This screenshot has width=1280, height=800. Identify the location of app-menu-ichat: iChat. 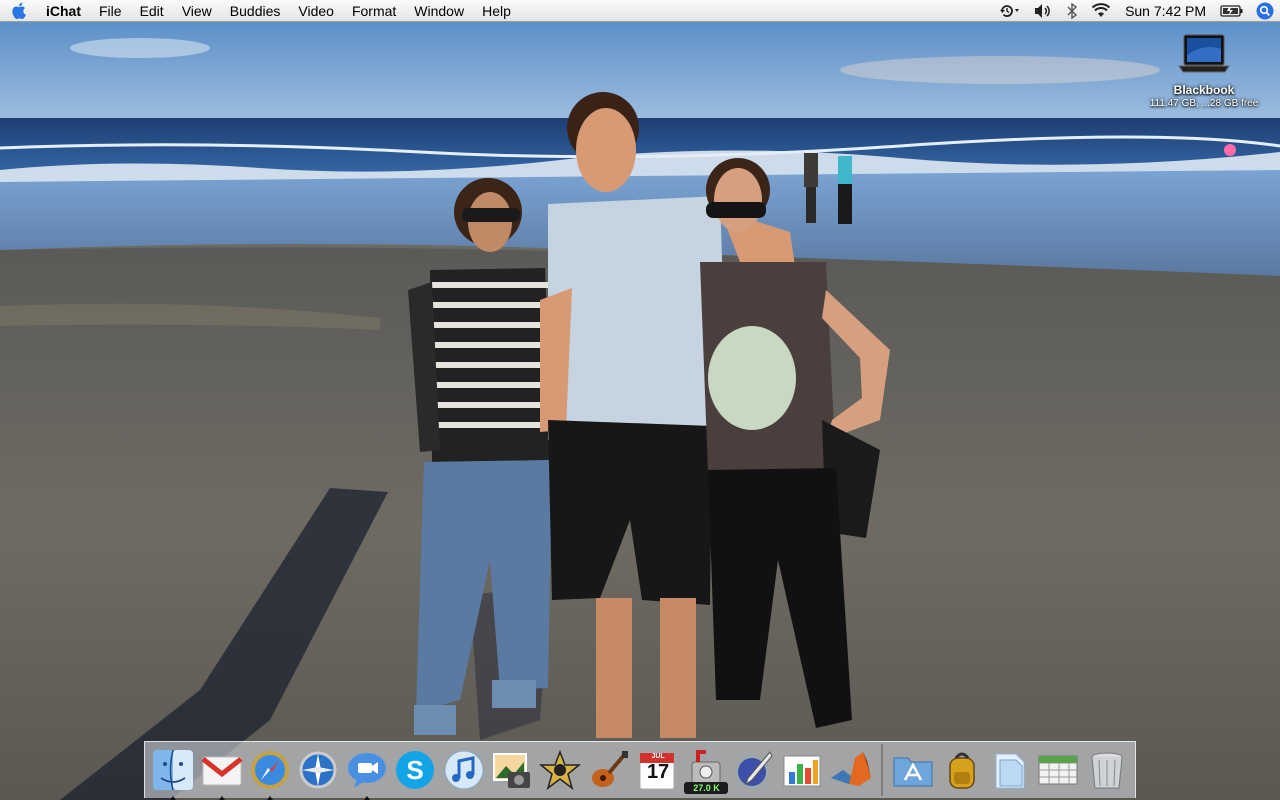
(63, 11).